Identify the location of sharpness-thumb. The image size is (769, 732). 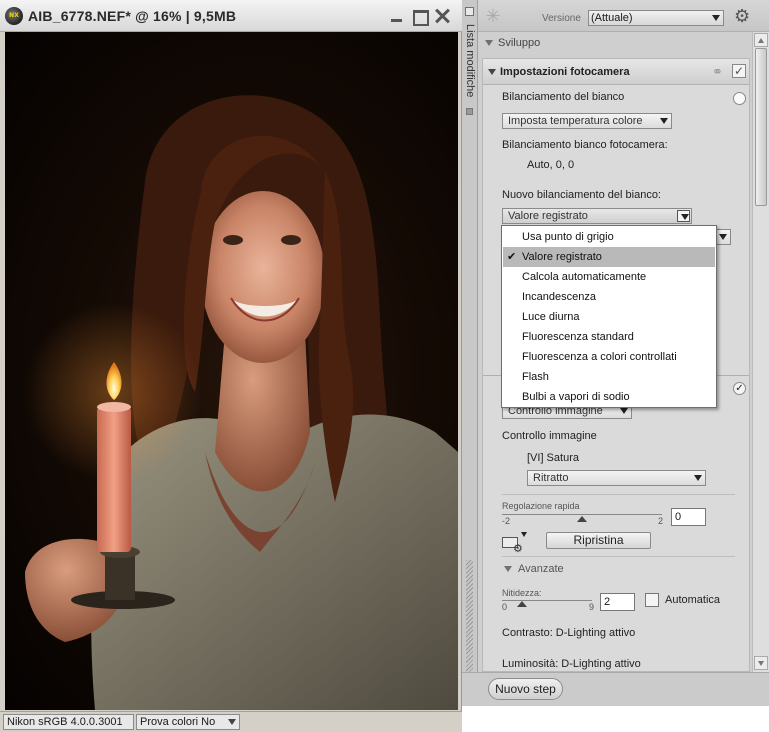
(522, 604).